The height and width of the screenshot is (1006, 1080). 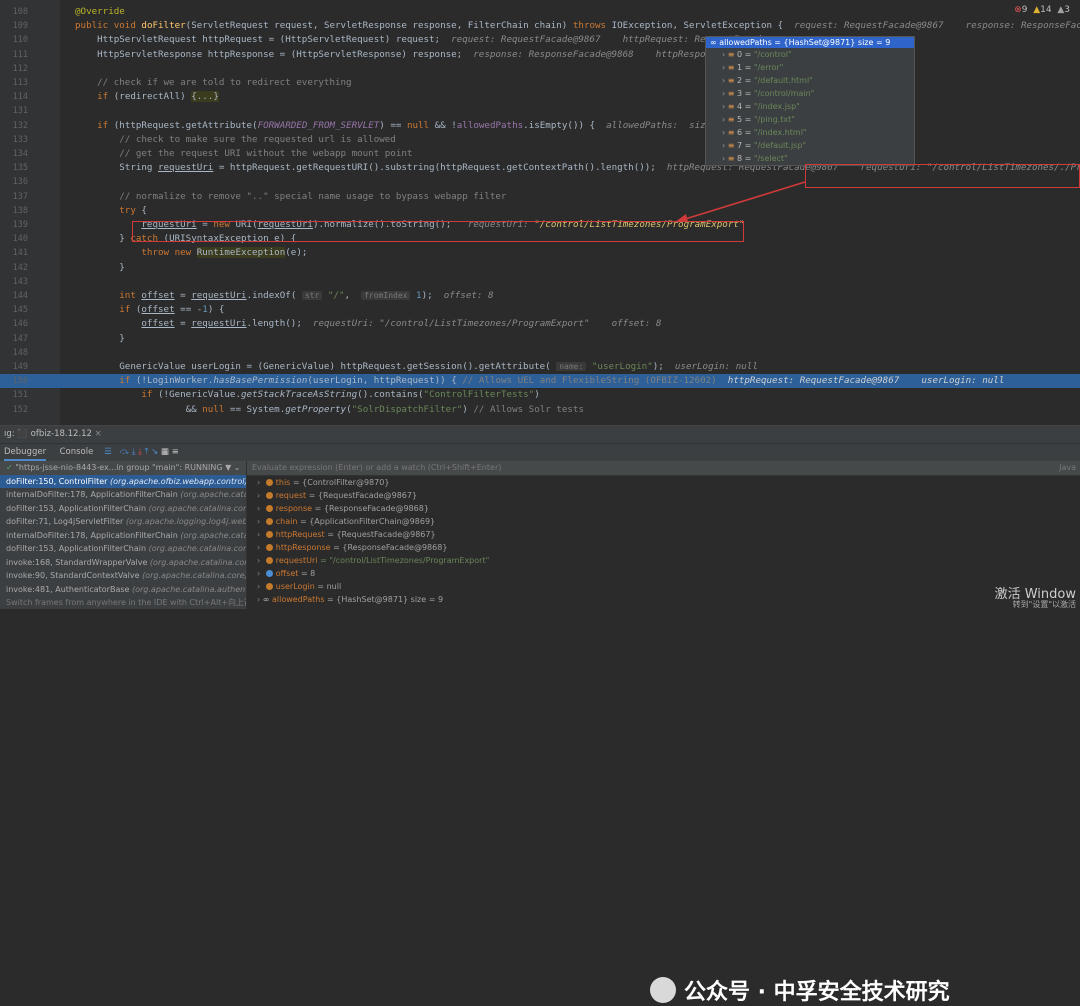 I want to click on evaluate-icon: ▦, so click(x=165, y=452).